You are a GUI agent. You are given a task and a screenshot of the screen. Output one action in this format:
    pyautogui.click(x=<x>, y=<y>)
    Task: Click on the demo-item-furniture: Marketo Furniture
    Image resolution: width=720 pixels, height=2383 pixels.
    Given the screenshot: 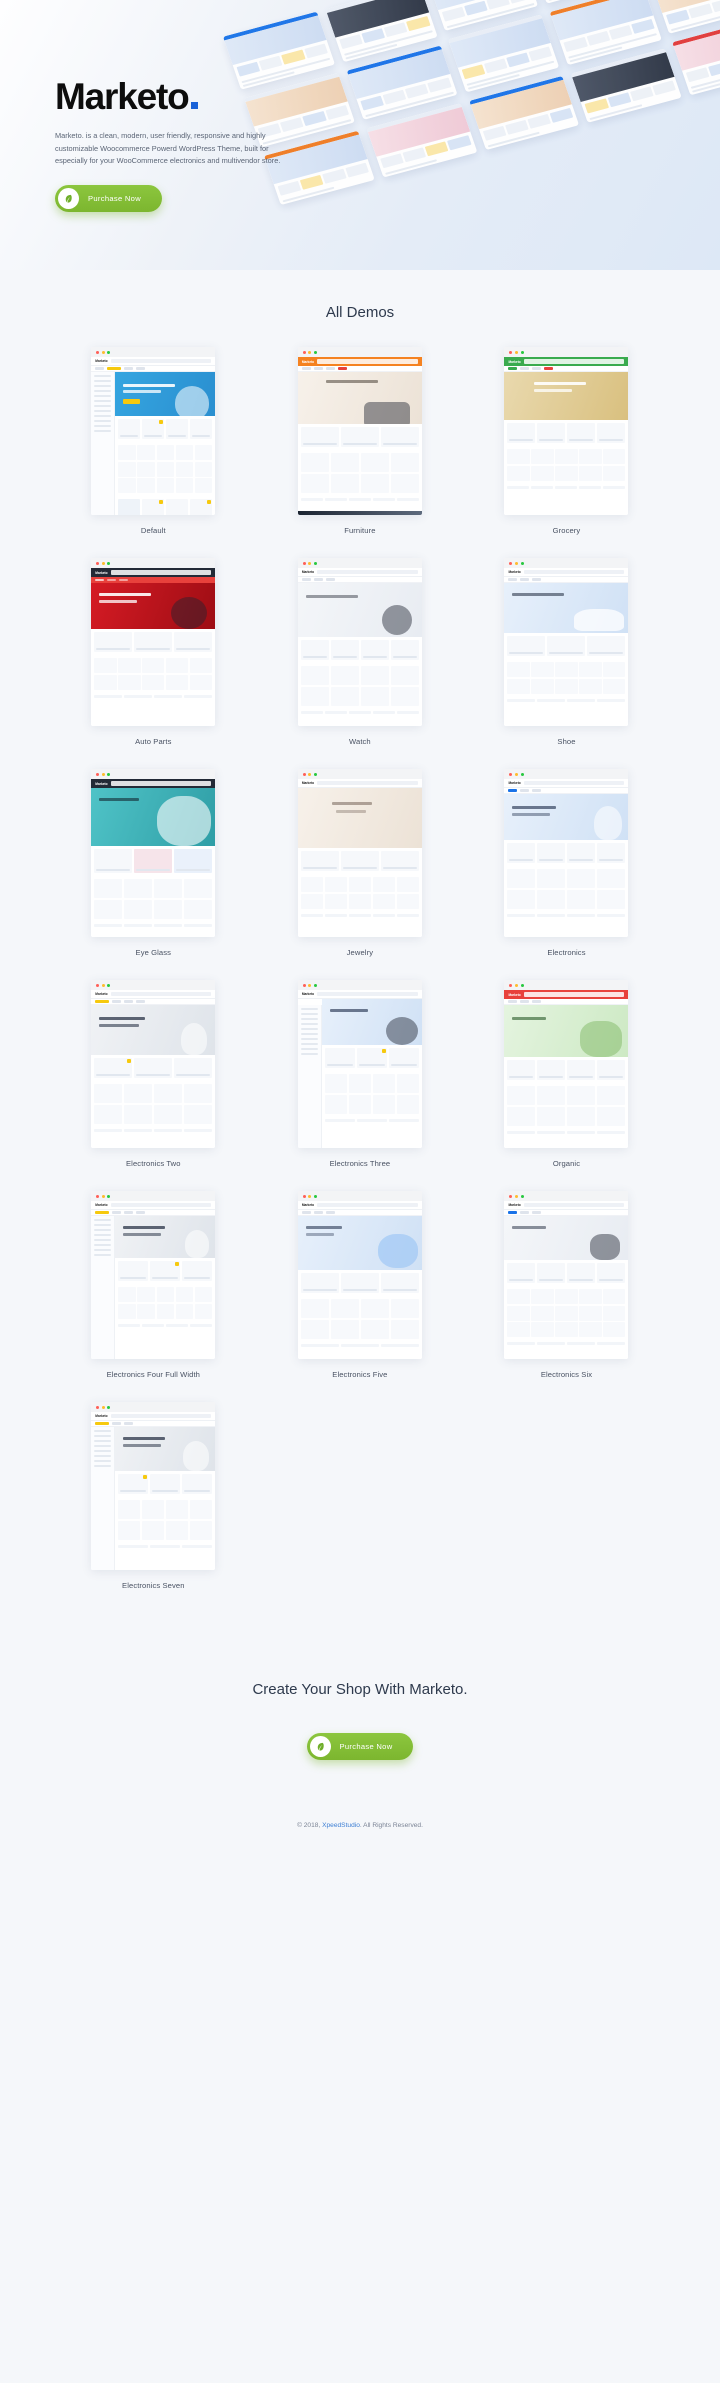 What is the action you would take?
    pyautogui.click(x=360, y=441)
    